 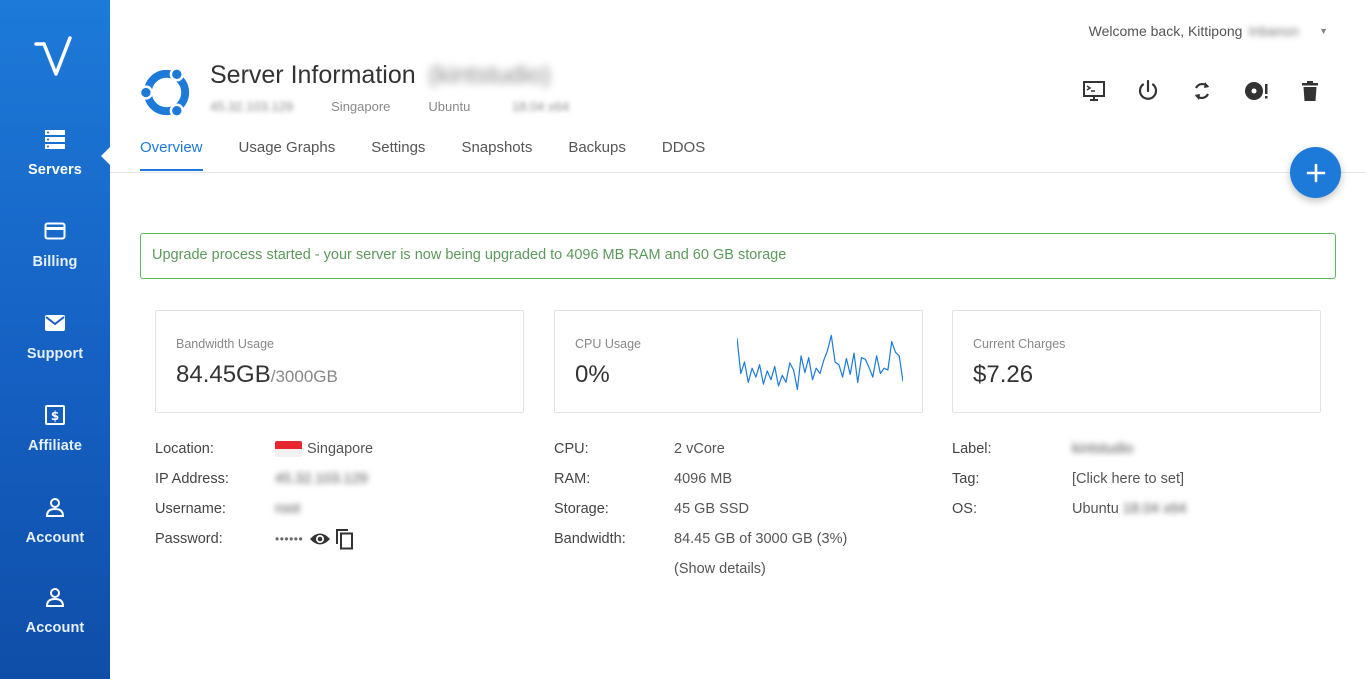 I want to click on tag-label: Tag:, so click(x=966, y=479).